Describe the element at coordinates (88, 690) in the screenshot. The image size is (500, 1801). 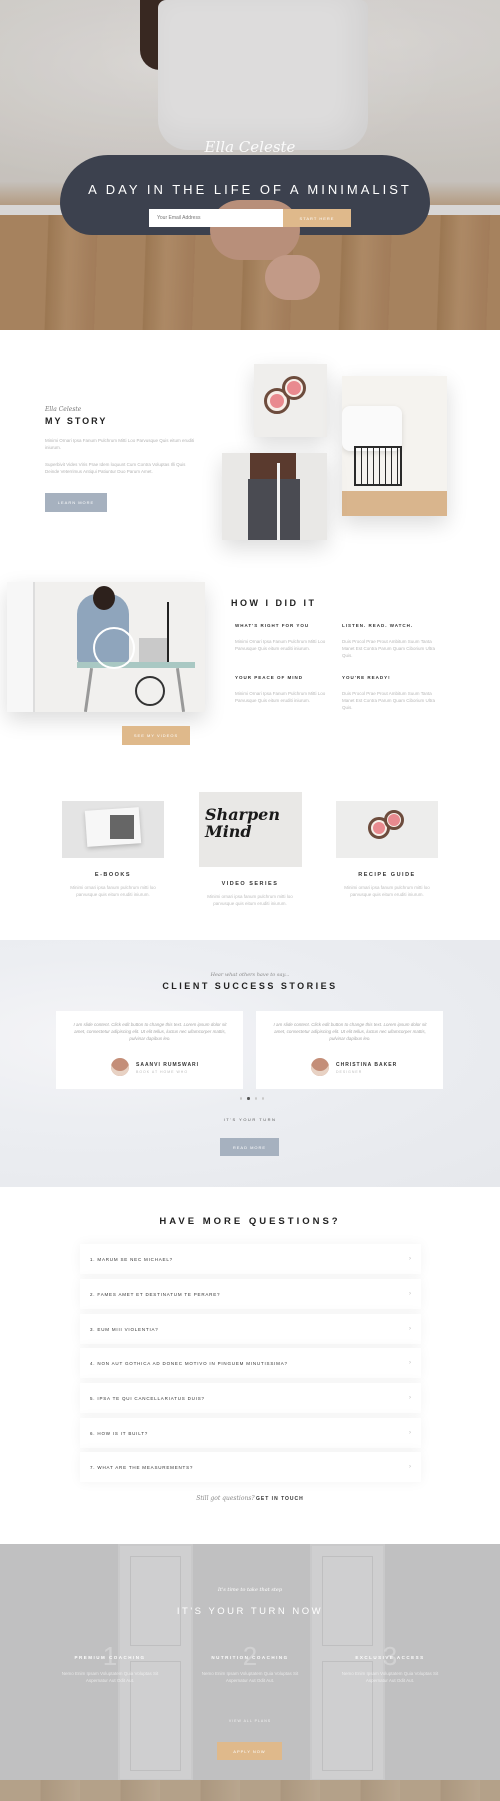
I see `desk-leg-left` at that location.